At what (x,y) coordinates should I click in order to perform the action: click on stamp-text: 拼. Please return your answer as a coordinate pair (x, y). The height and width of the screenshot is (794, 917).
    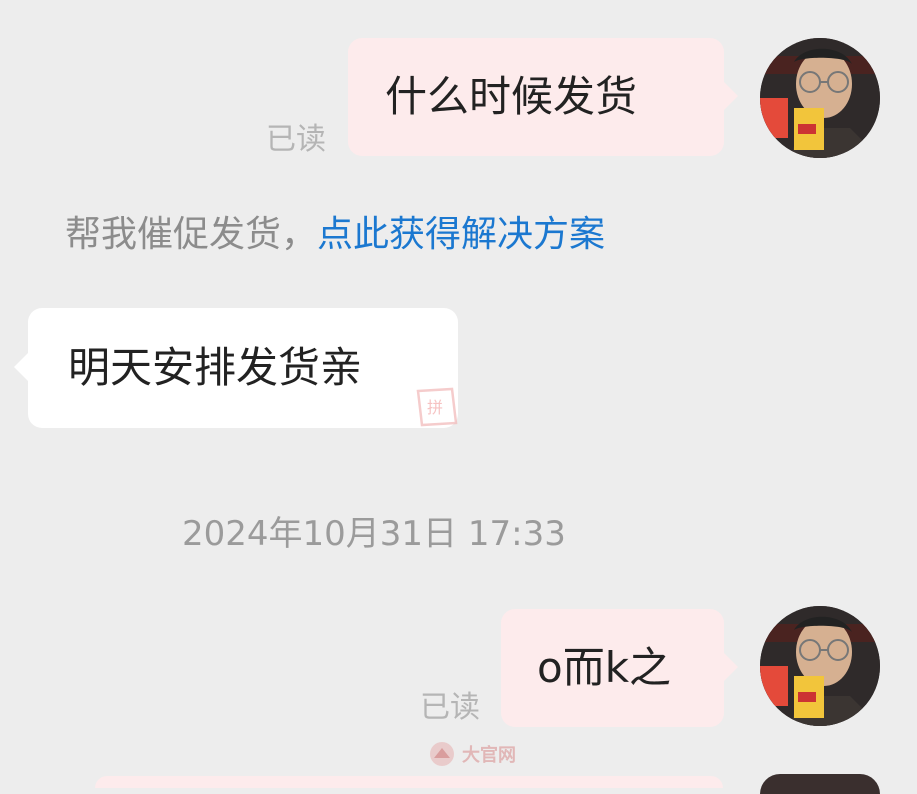
    Looking at the image, I should click on (435, 407).